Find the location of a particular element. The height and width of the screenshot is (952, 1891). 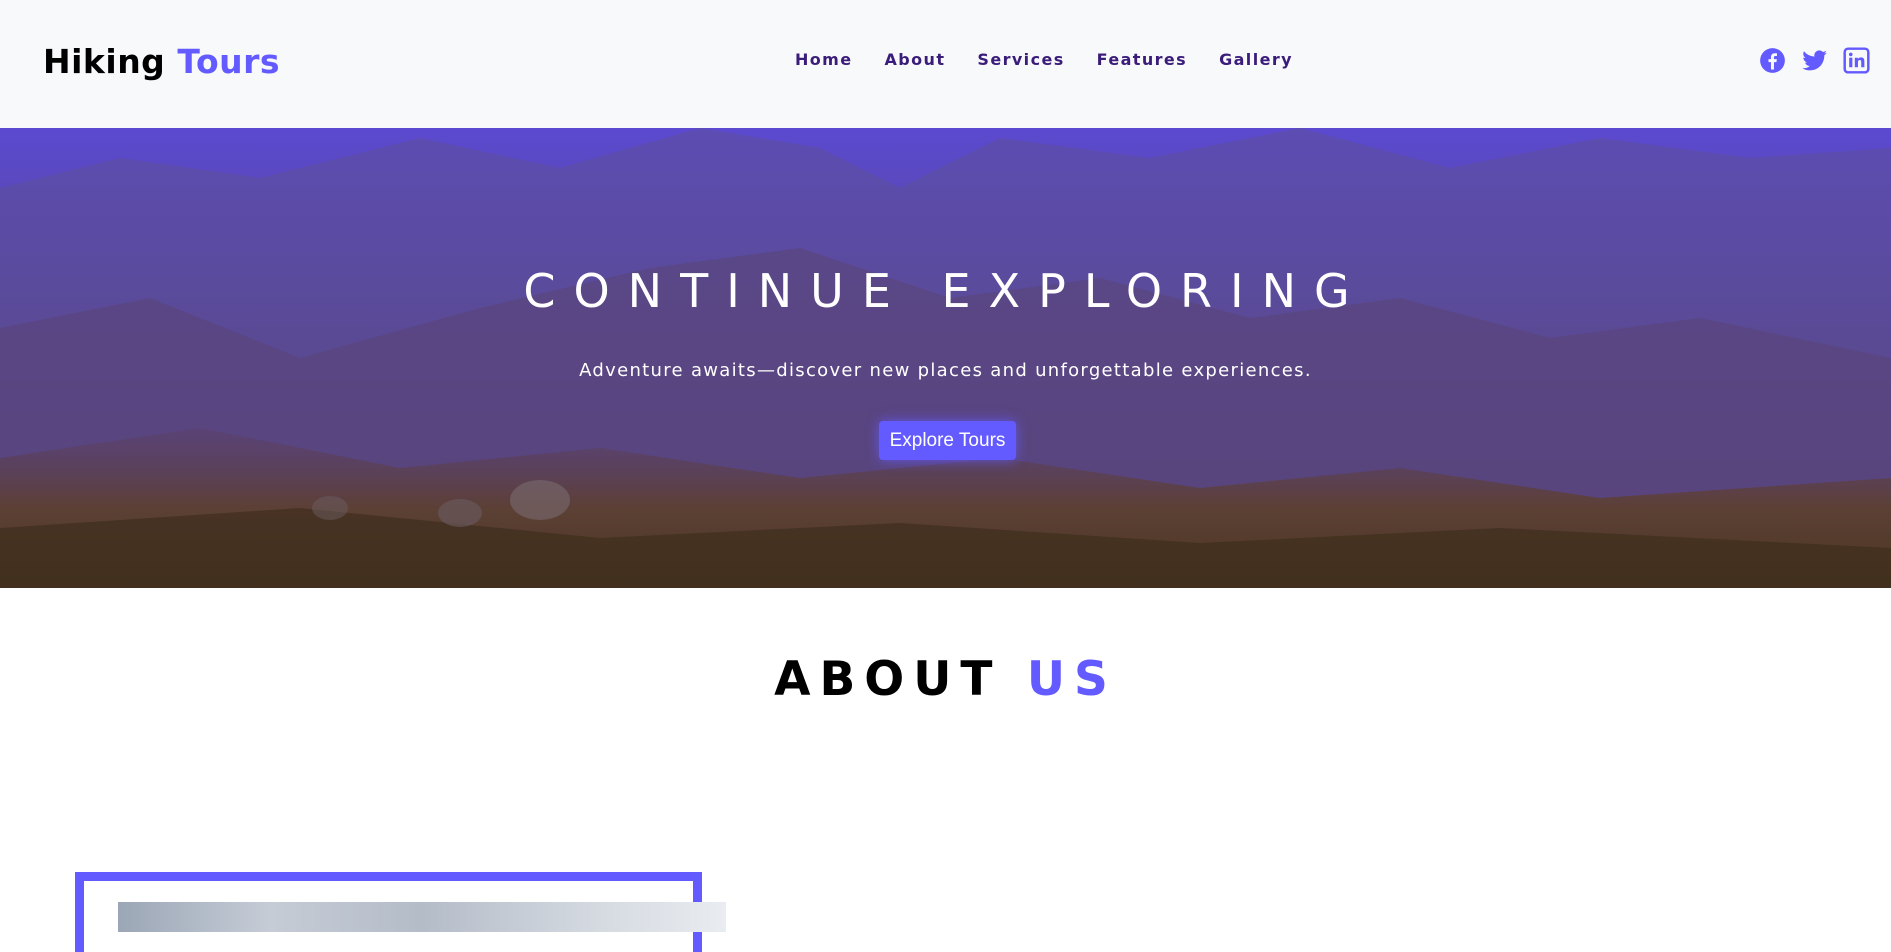

nav-services-link: Services is located at coordinates (1020, 59).